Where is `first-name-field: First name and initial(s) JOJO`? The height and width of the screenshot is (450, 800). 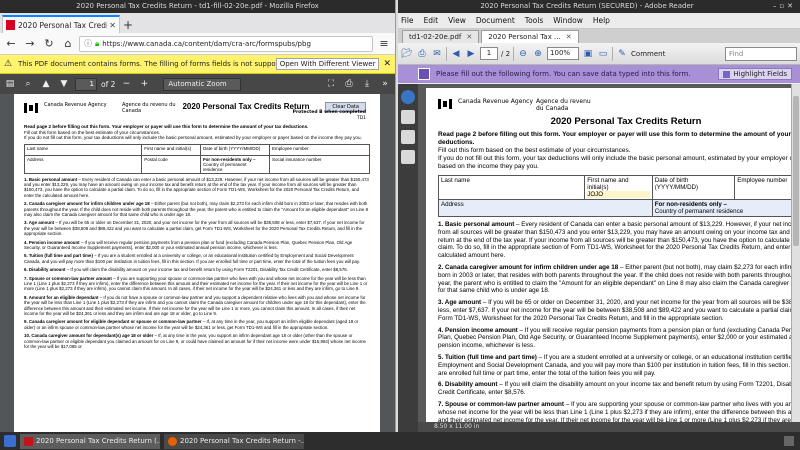 first-name-field: First name and initial(s) JOJO is located at coordinates (618, 187).